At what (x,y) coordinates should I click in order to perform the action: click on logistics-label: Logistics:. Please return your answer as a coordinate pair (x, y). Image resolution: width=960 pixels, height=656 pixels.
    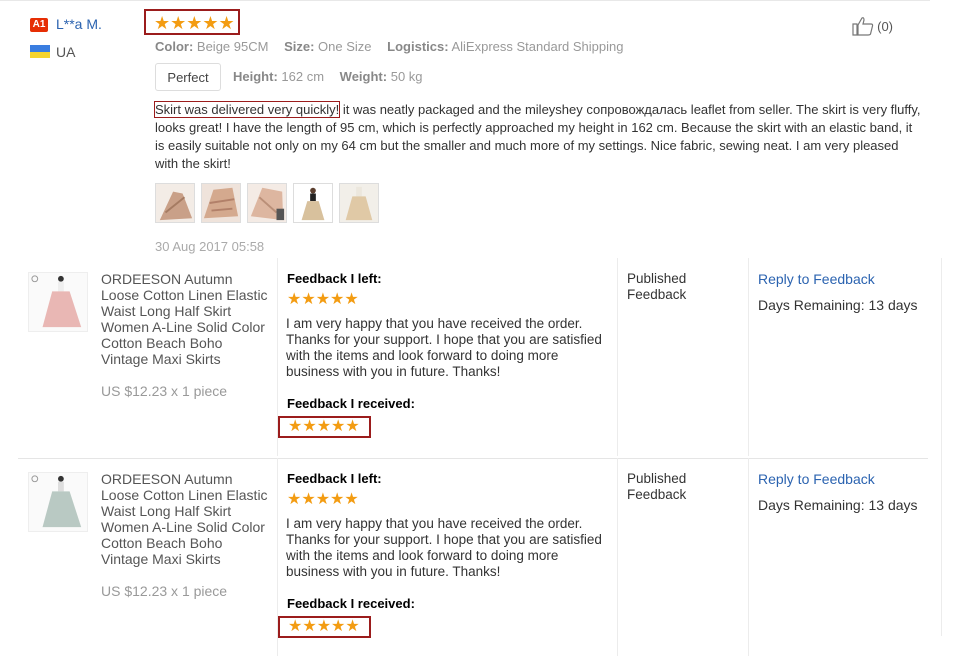
    Looking at the image, I should click on (418, 46).